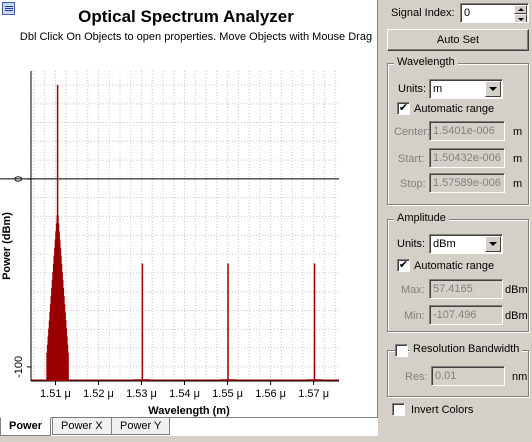  Describe the element at coordinates (413, 290) in the screenshot. I see `max-label: Max:` at that location.